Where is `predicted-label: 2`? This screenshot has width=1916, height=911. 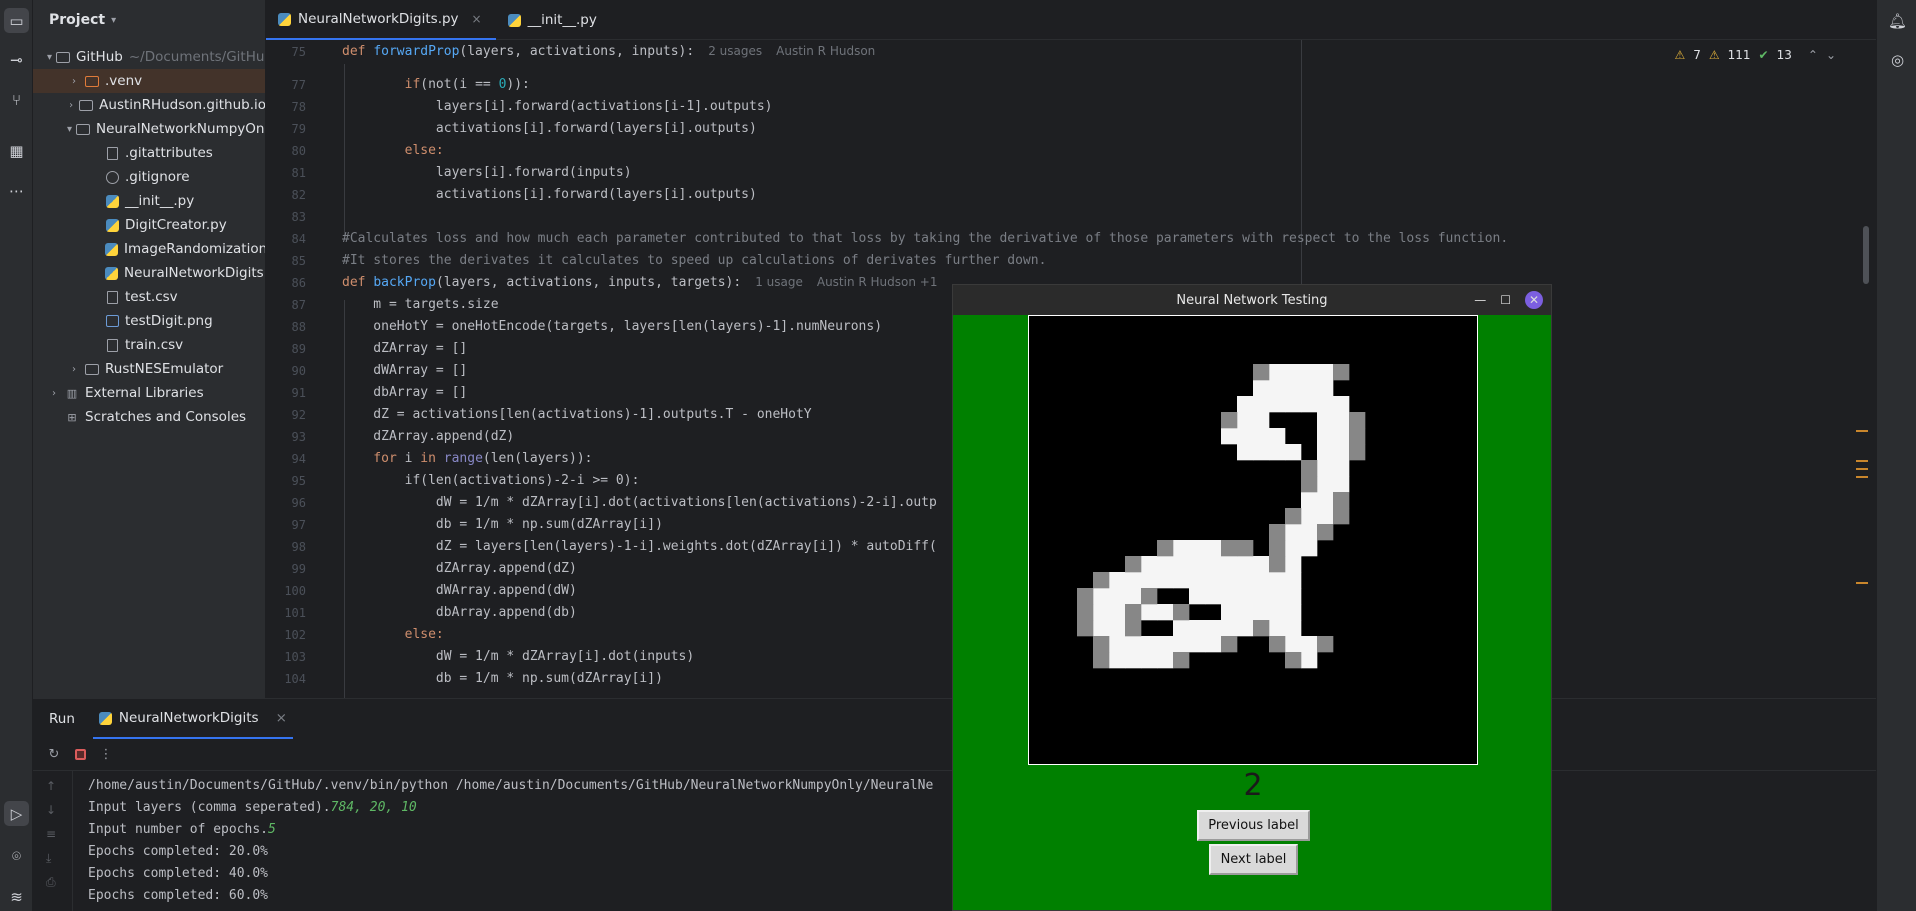 predicted-label: 2 is located at coordinates (1253, 785).